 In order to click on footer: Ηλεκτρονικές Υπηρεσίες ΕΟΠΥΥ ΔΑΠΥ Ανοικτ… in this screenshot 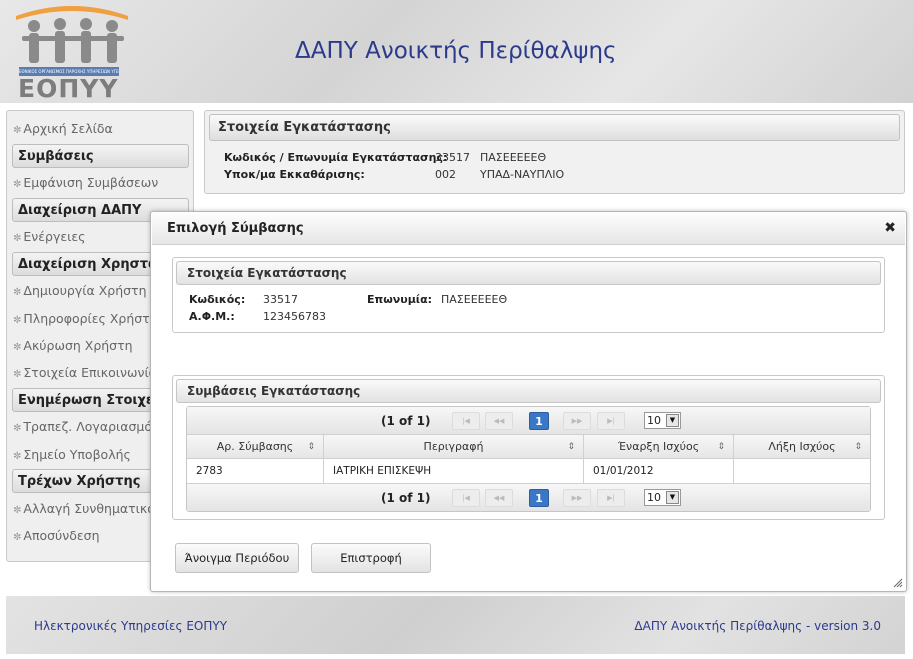, I will do `click(455, 625)`.